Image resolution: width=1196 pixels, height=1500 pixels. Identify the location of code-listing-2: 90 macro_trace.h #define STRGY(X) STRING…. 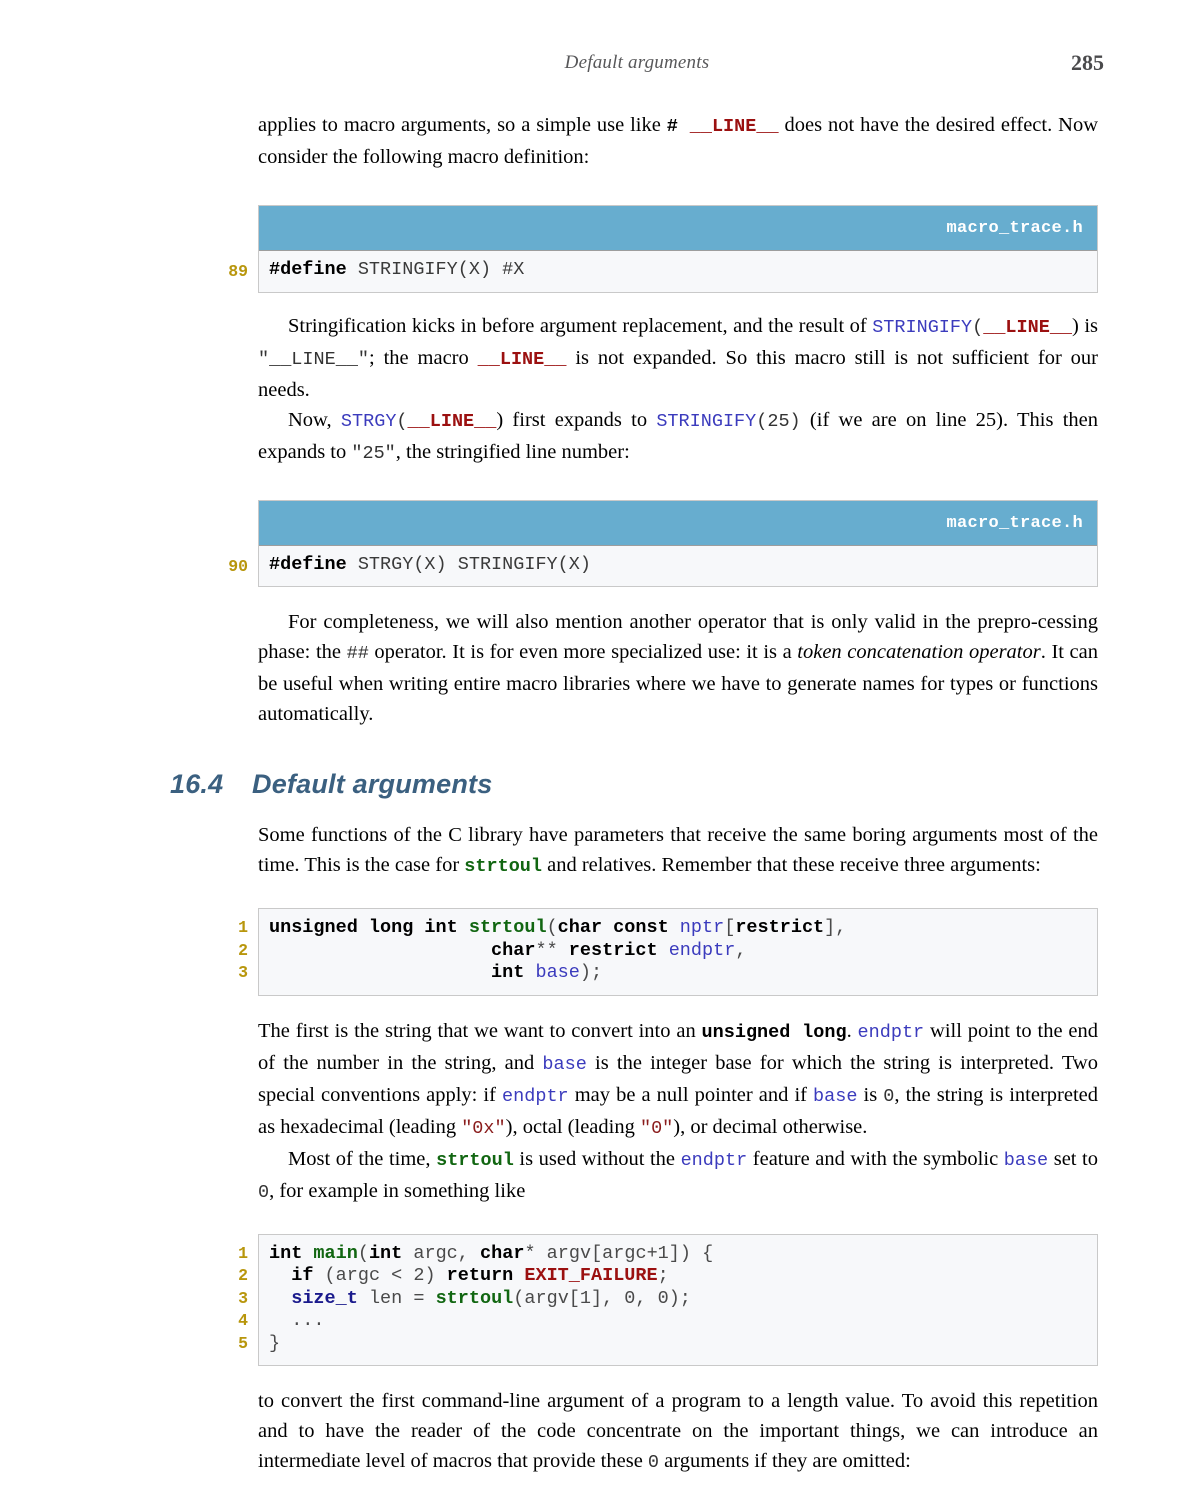
(663, 543).